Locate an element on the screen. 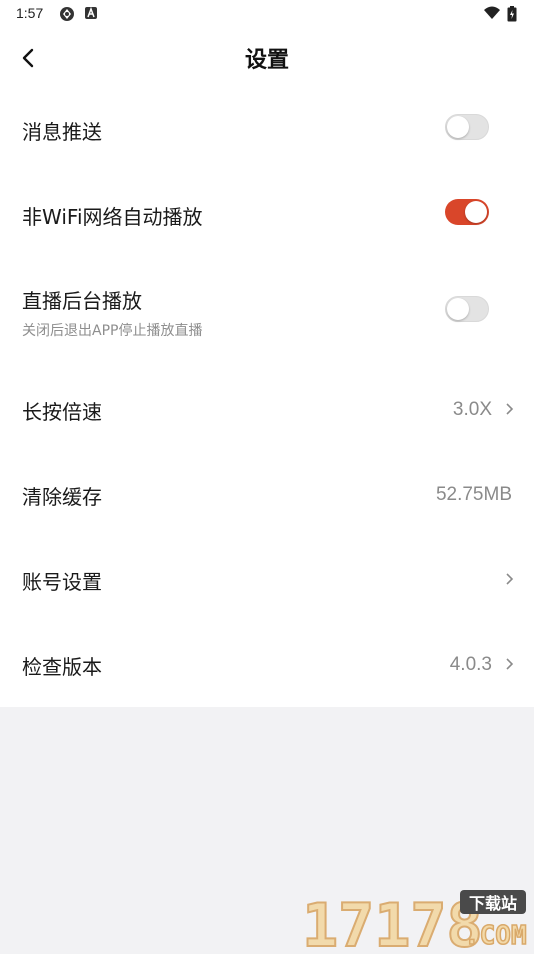  setting-live-background: 直播后台播放 关闭后退出APP停止播放直播 is located at coordinates (267, 313).